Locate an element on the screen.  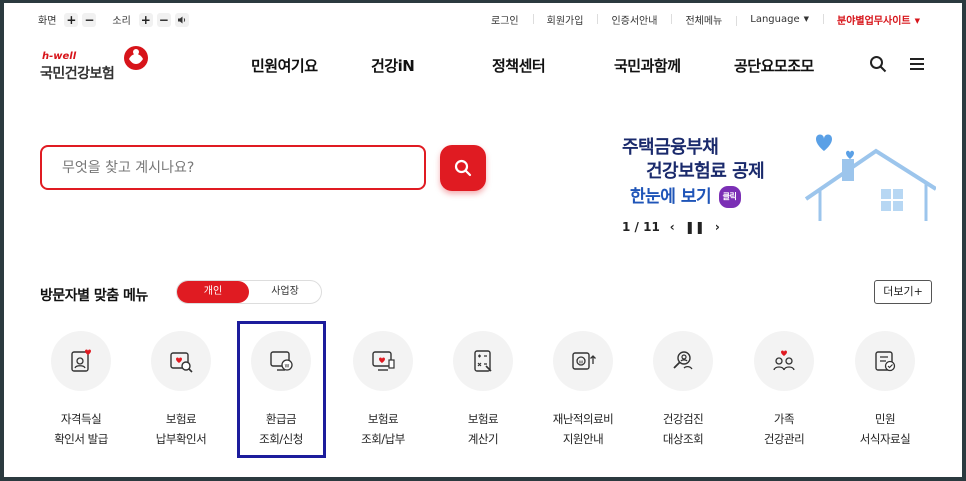
banner-line-1: 주택금융부채 is located at coordinates (670, 147).